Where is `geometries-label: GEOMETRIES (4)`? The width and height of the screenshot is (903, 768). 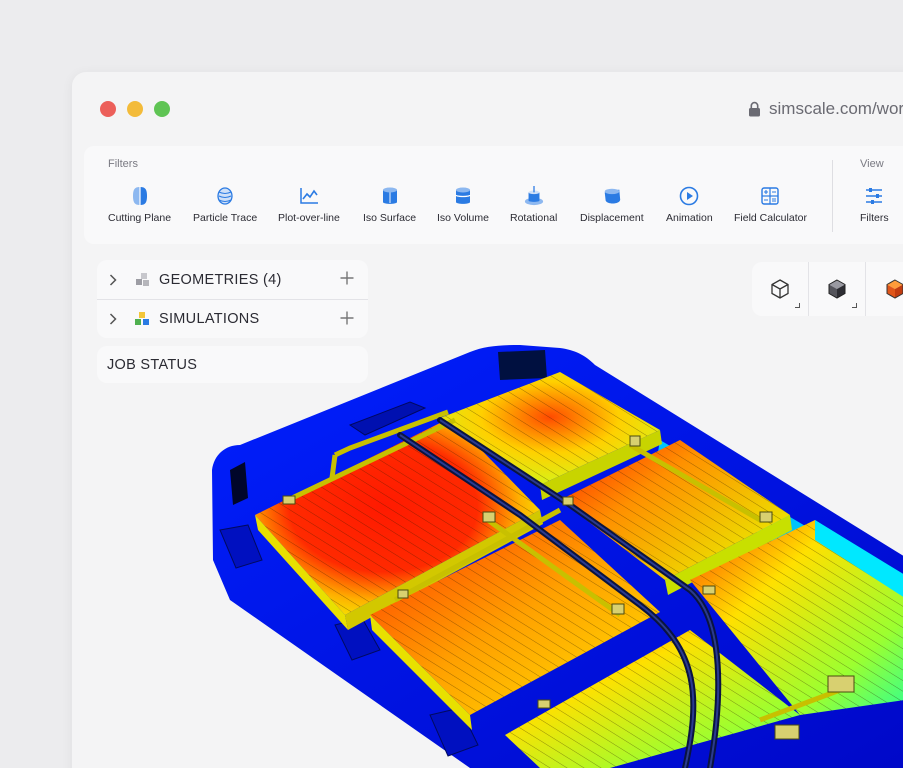 geometries-label: GEOMETRIES (4) is located at coordinates (220, 279).